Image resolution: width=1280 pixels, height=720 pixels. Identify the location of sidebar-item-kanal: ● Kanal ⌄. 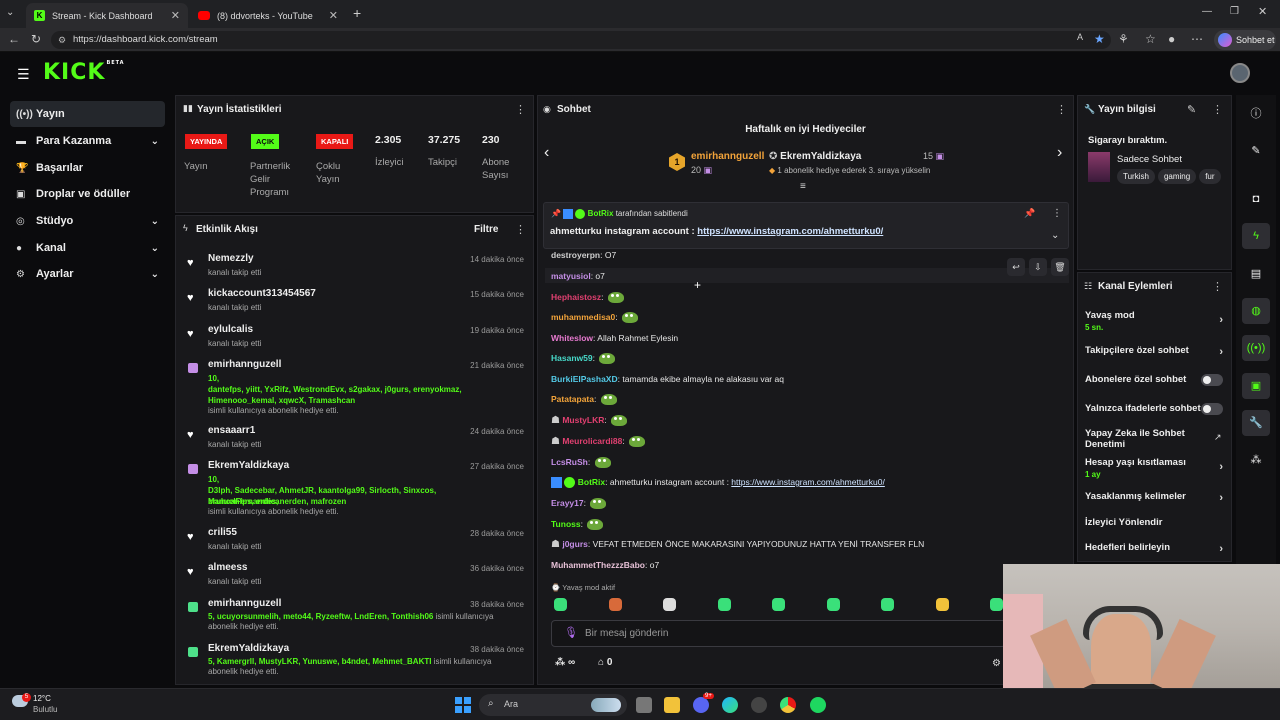
(87, 248).